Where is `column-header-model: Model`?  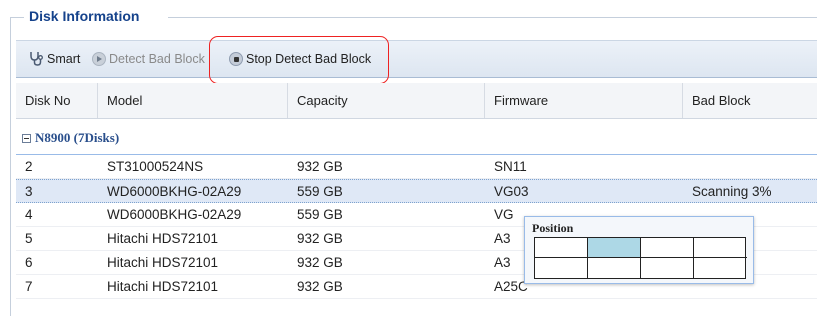
column-header-model: Model is located at coordinates (193, 100).